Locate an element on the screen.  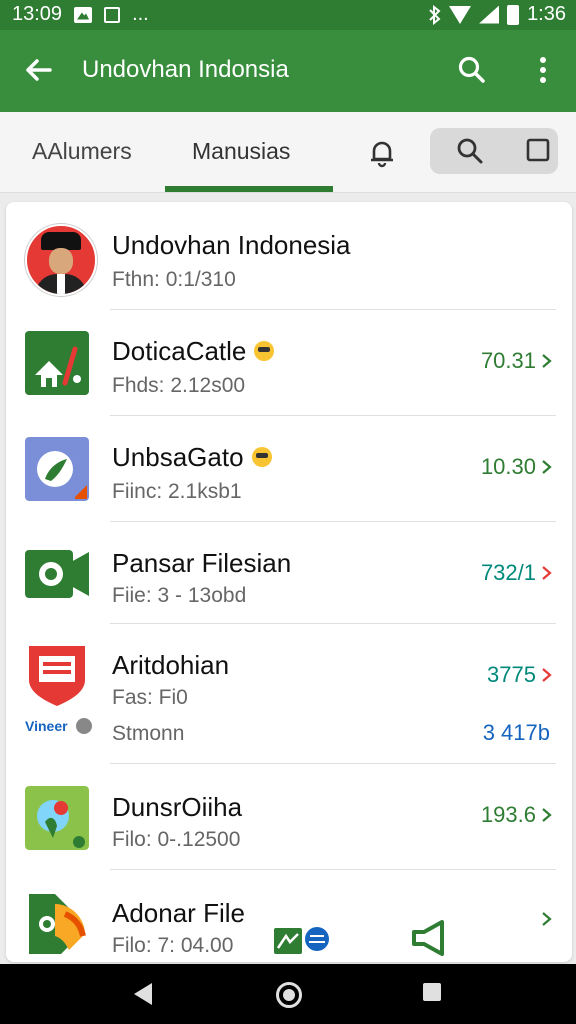
shield-app-icon is located at coordinates (57, 676).